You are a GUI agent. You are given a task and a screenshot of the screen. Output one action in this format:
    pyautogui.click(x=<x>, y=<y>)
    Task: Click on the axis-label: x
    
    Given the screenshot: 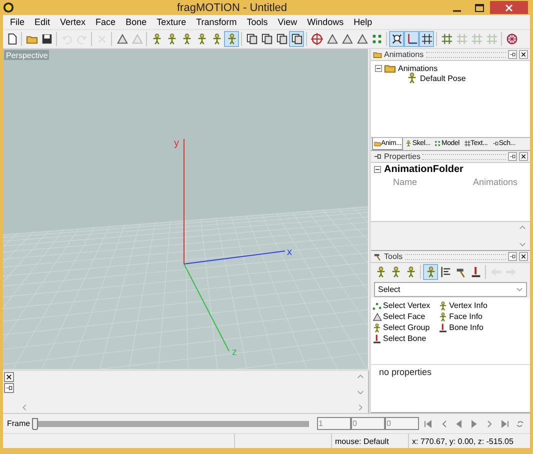 What is the action you would take?
    pyautogui.click(x=289, y=252)
    